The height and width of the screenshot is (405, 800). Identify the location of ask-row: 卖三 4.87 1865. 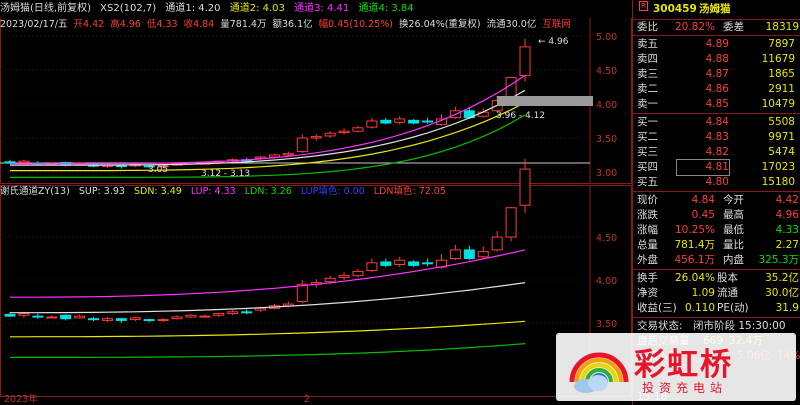
(718, 74).